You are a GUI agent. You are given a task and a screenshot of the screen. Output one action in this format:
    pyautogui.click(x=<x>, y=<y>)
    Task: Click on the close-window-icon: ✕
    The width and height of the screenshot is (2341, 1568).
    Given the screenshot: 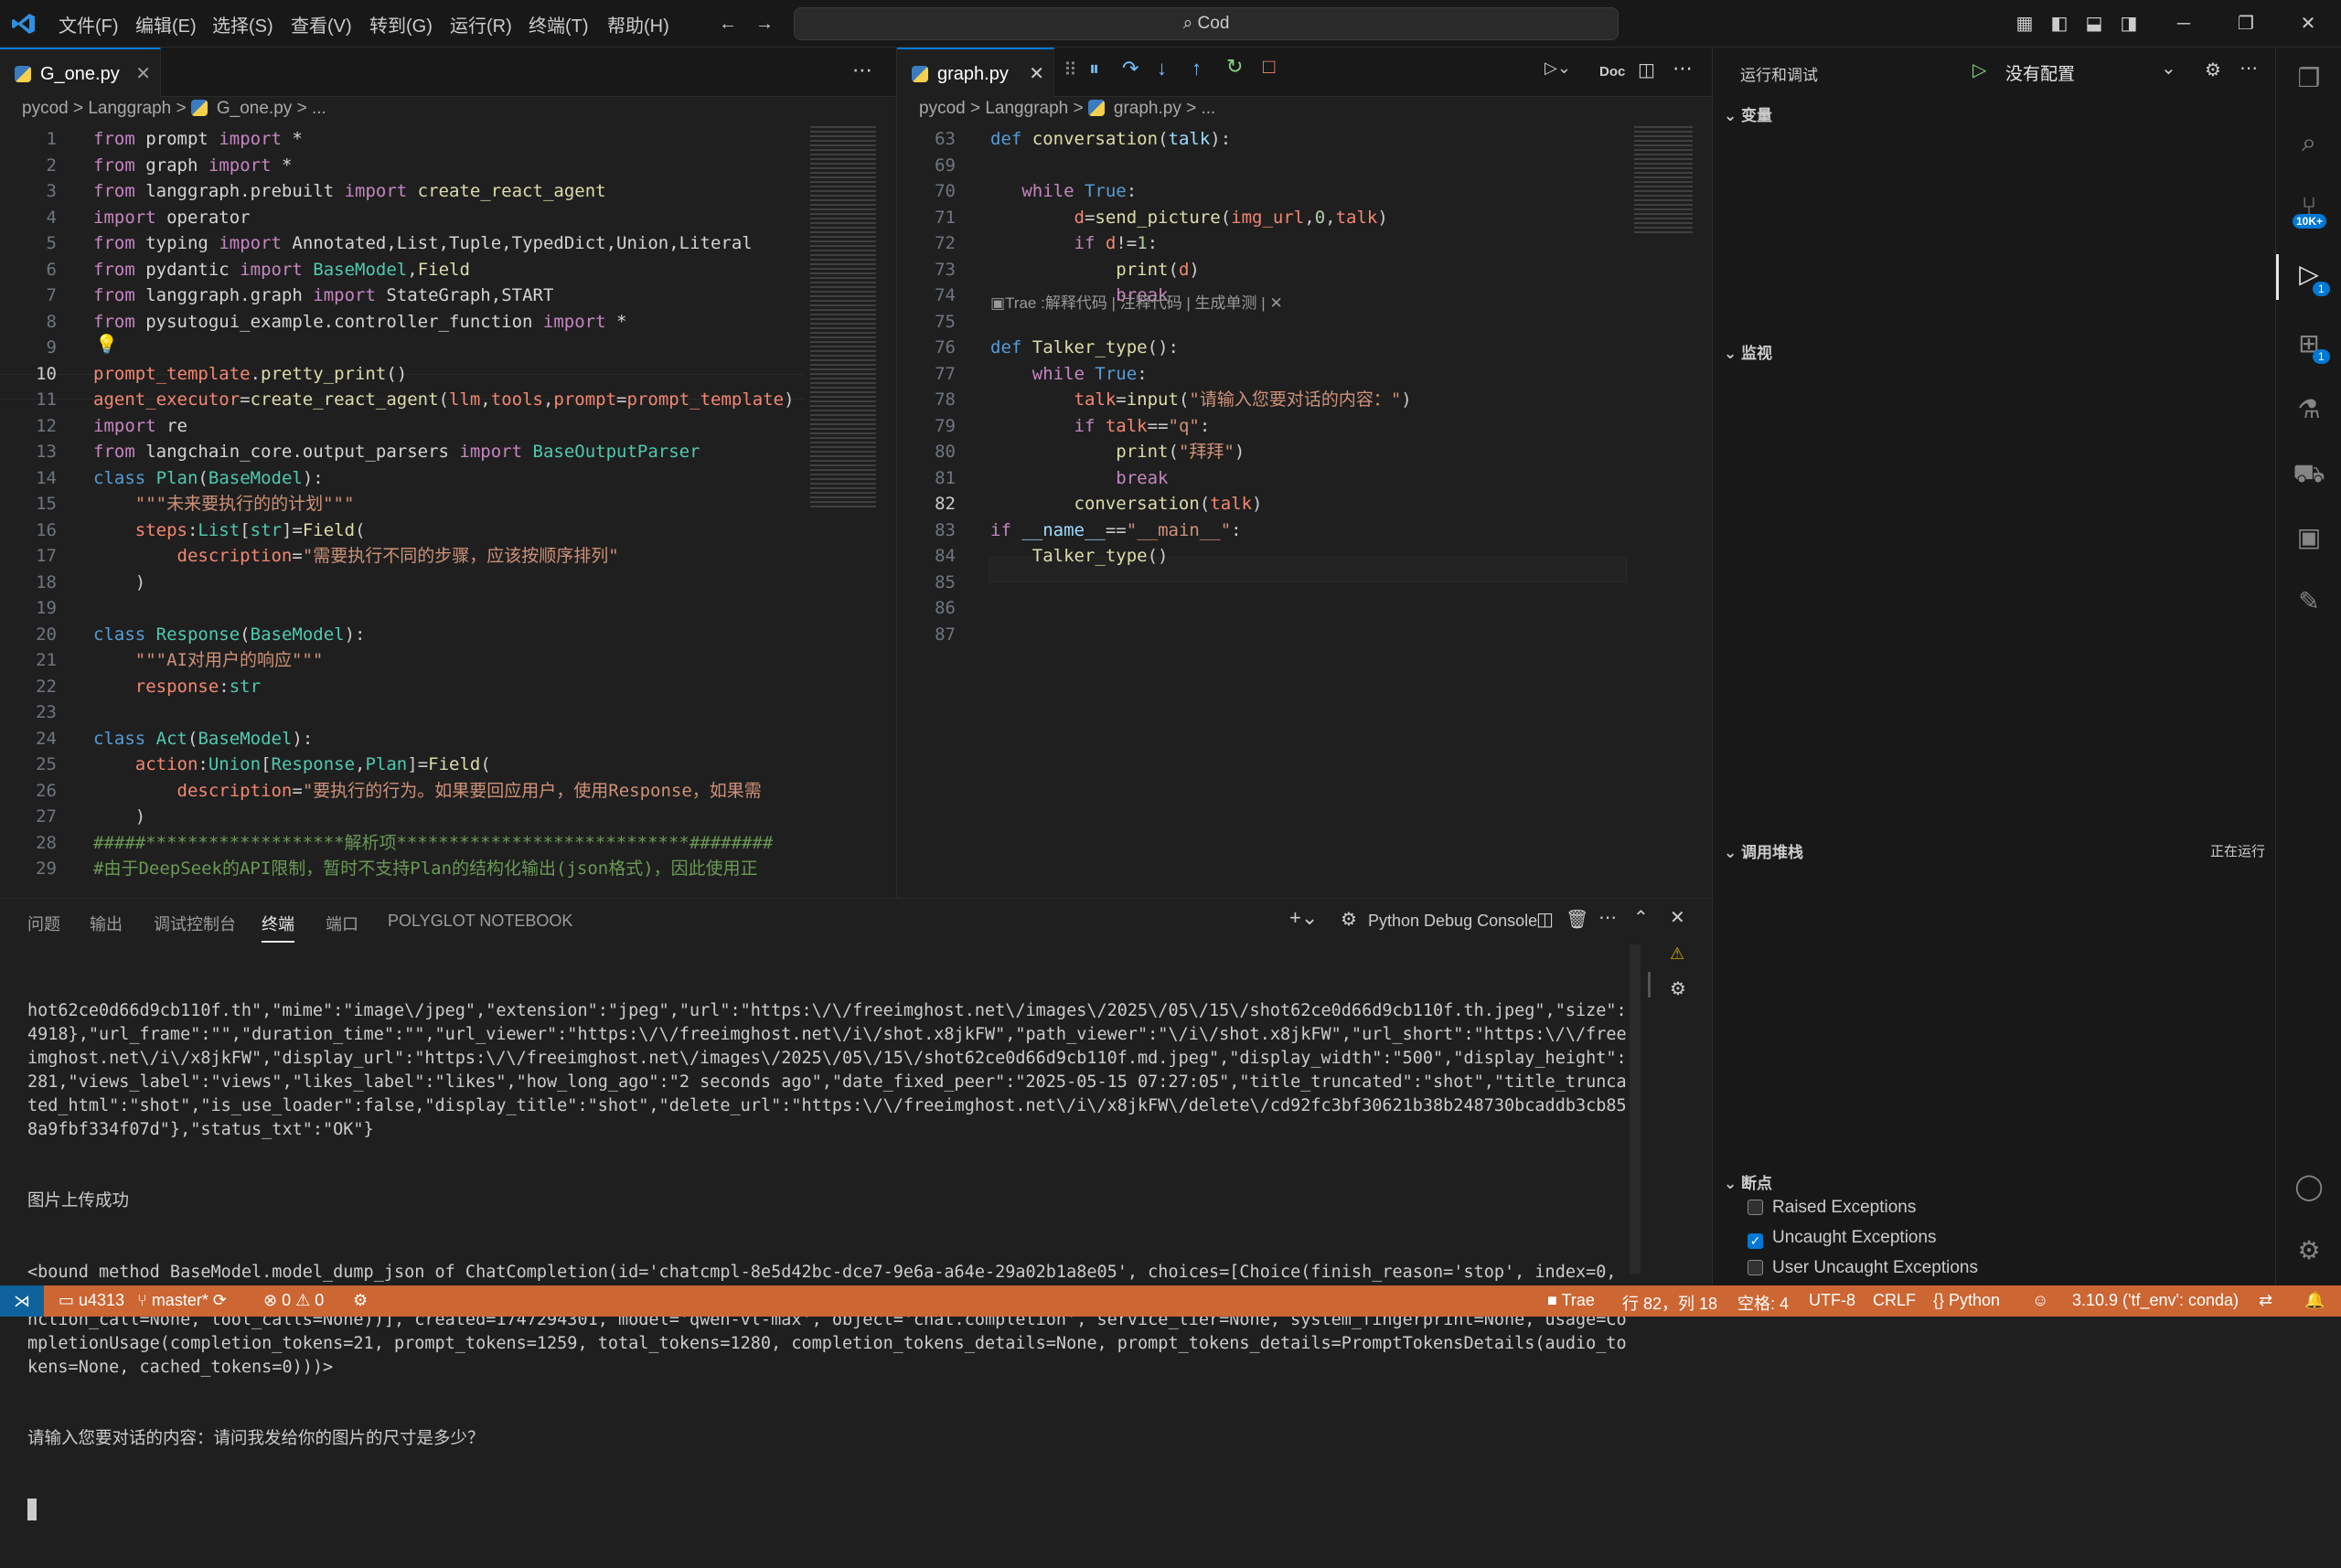 What is the action you would take?
    pyautogui.click(x=2308, y=23)
    